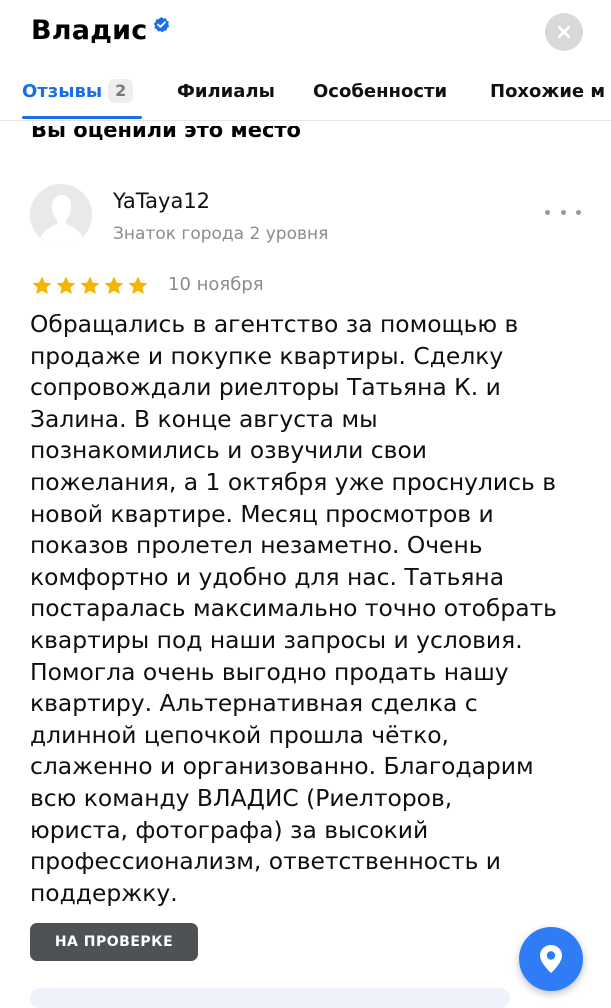 The image size is (611, 1008). I want to click on more-options-button, so click(563, 212).